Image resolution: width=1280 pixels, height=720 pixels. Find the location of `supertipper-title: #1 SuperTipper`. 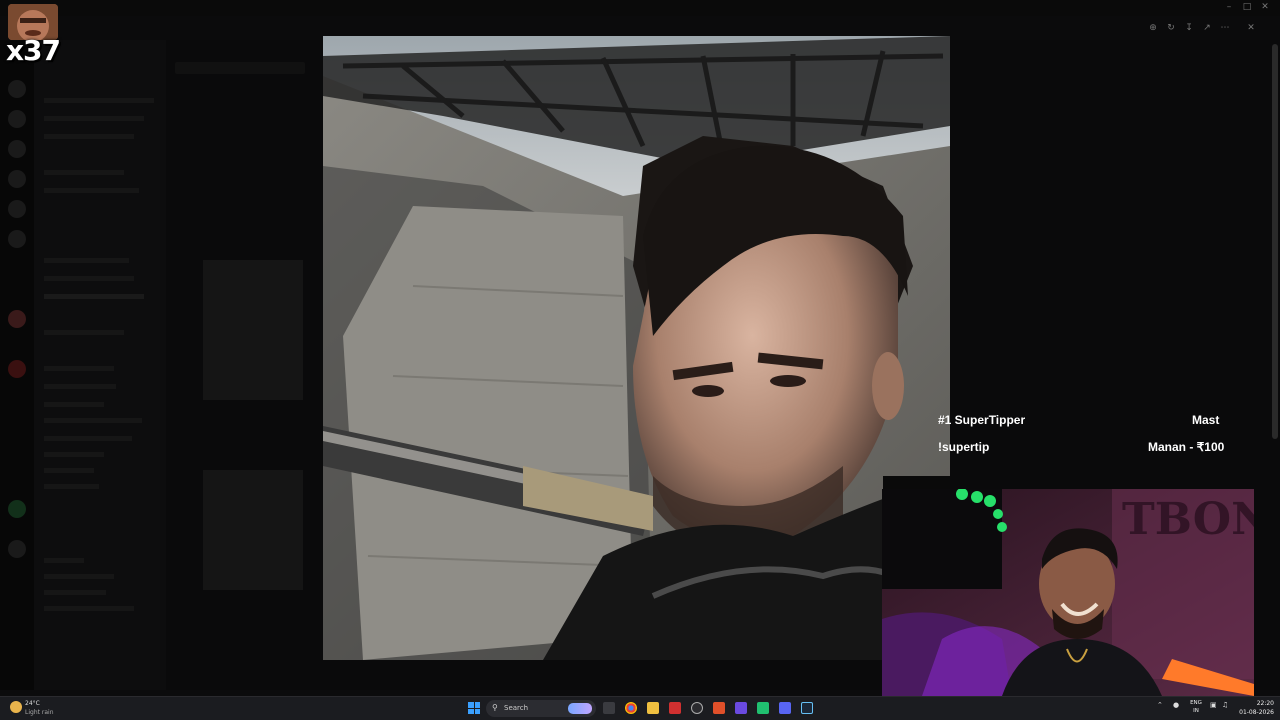

supertipper-title: #1 SuperTipper is located at coordinates (982, 420).